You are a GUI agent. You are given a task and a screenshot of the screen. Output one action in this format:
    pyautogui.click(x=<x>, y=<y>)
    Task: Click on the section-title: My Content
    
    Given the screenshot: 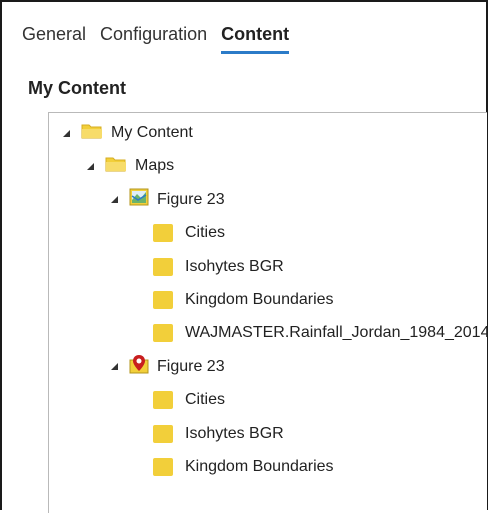 What is the action you would take?
    pyautogui.click(x=77, y=88)
    